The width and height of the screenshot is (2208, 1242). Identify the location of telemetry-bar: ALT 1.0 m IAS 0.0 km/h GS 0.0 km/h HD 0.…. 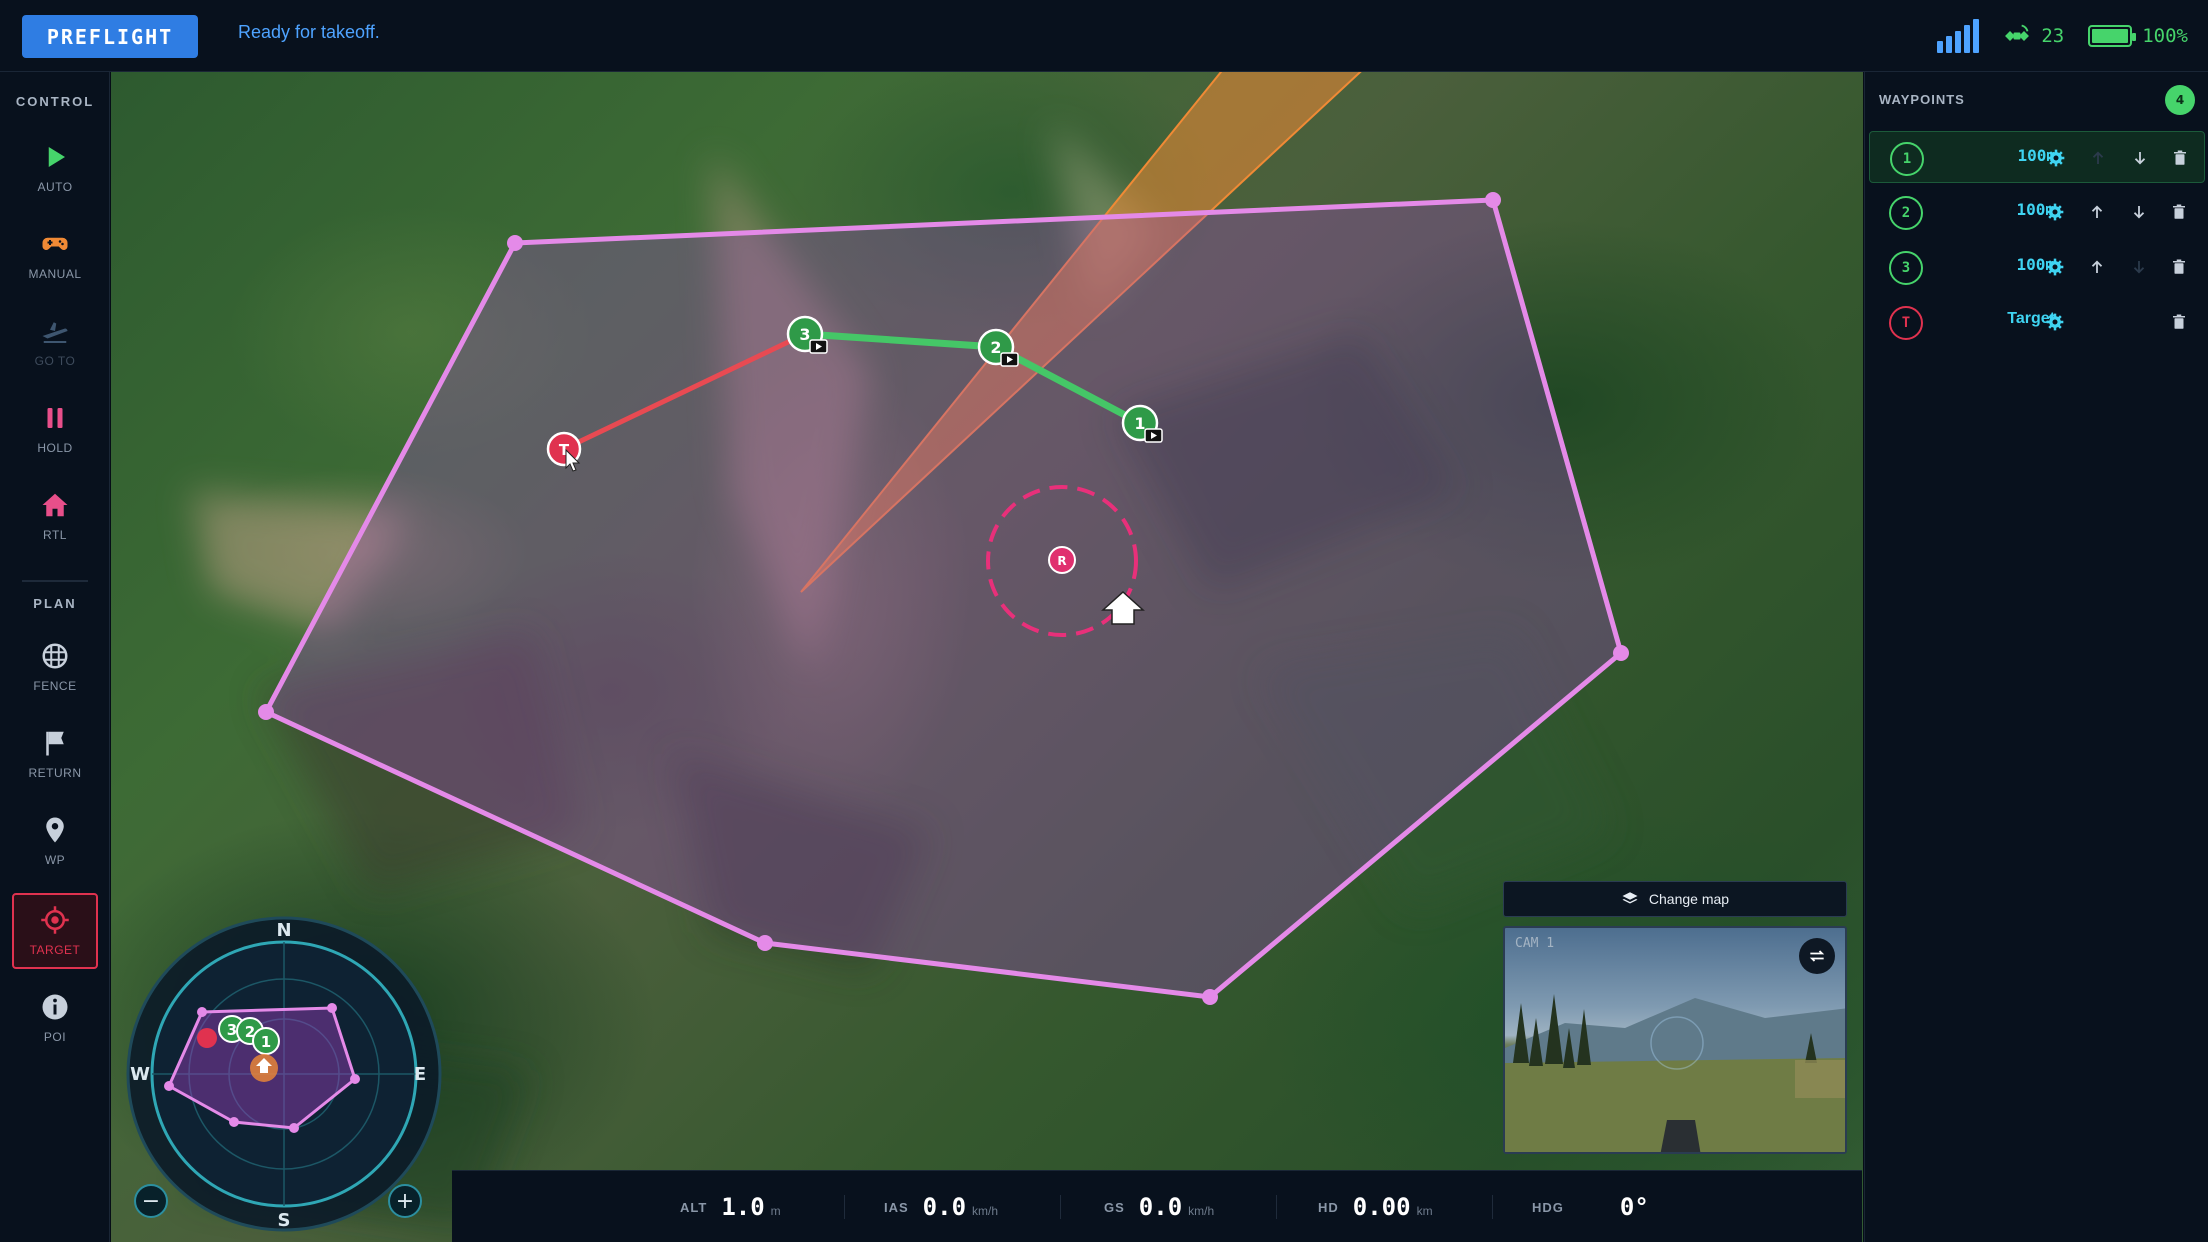
(1157, 1206).